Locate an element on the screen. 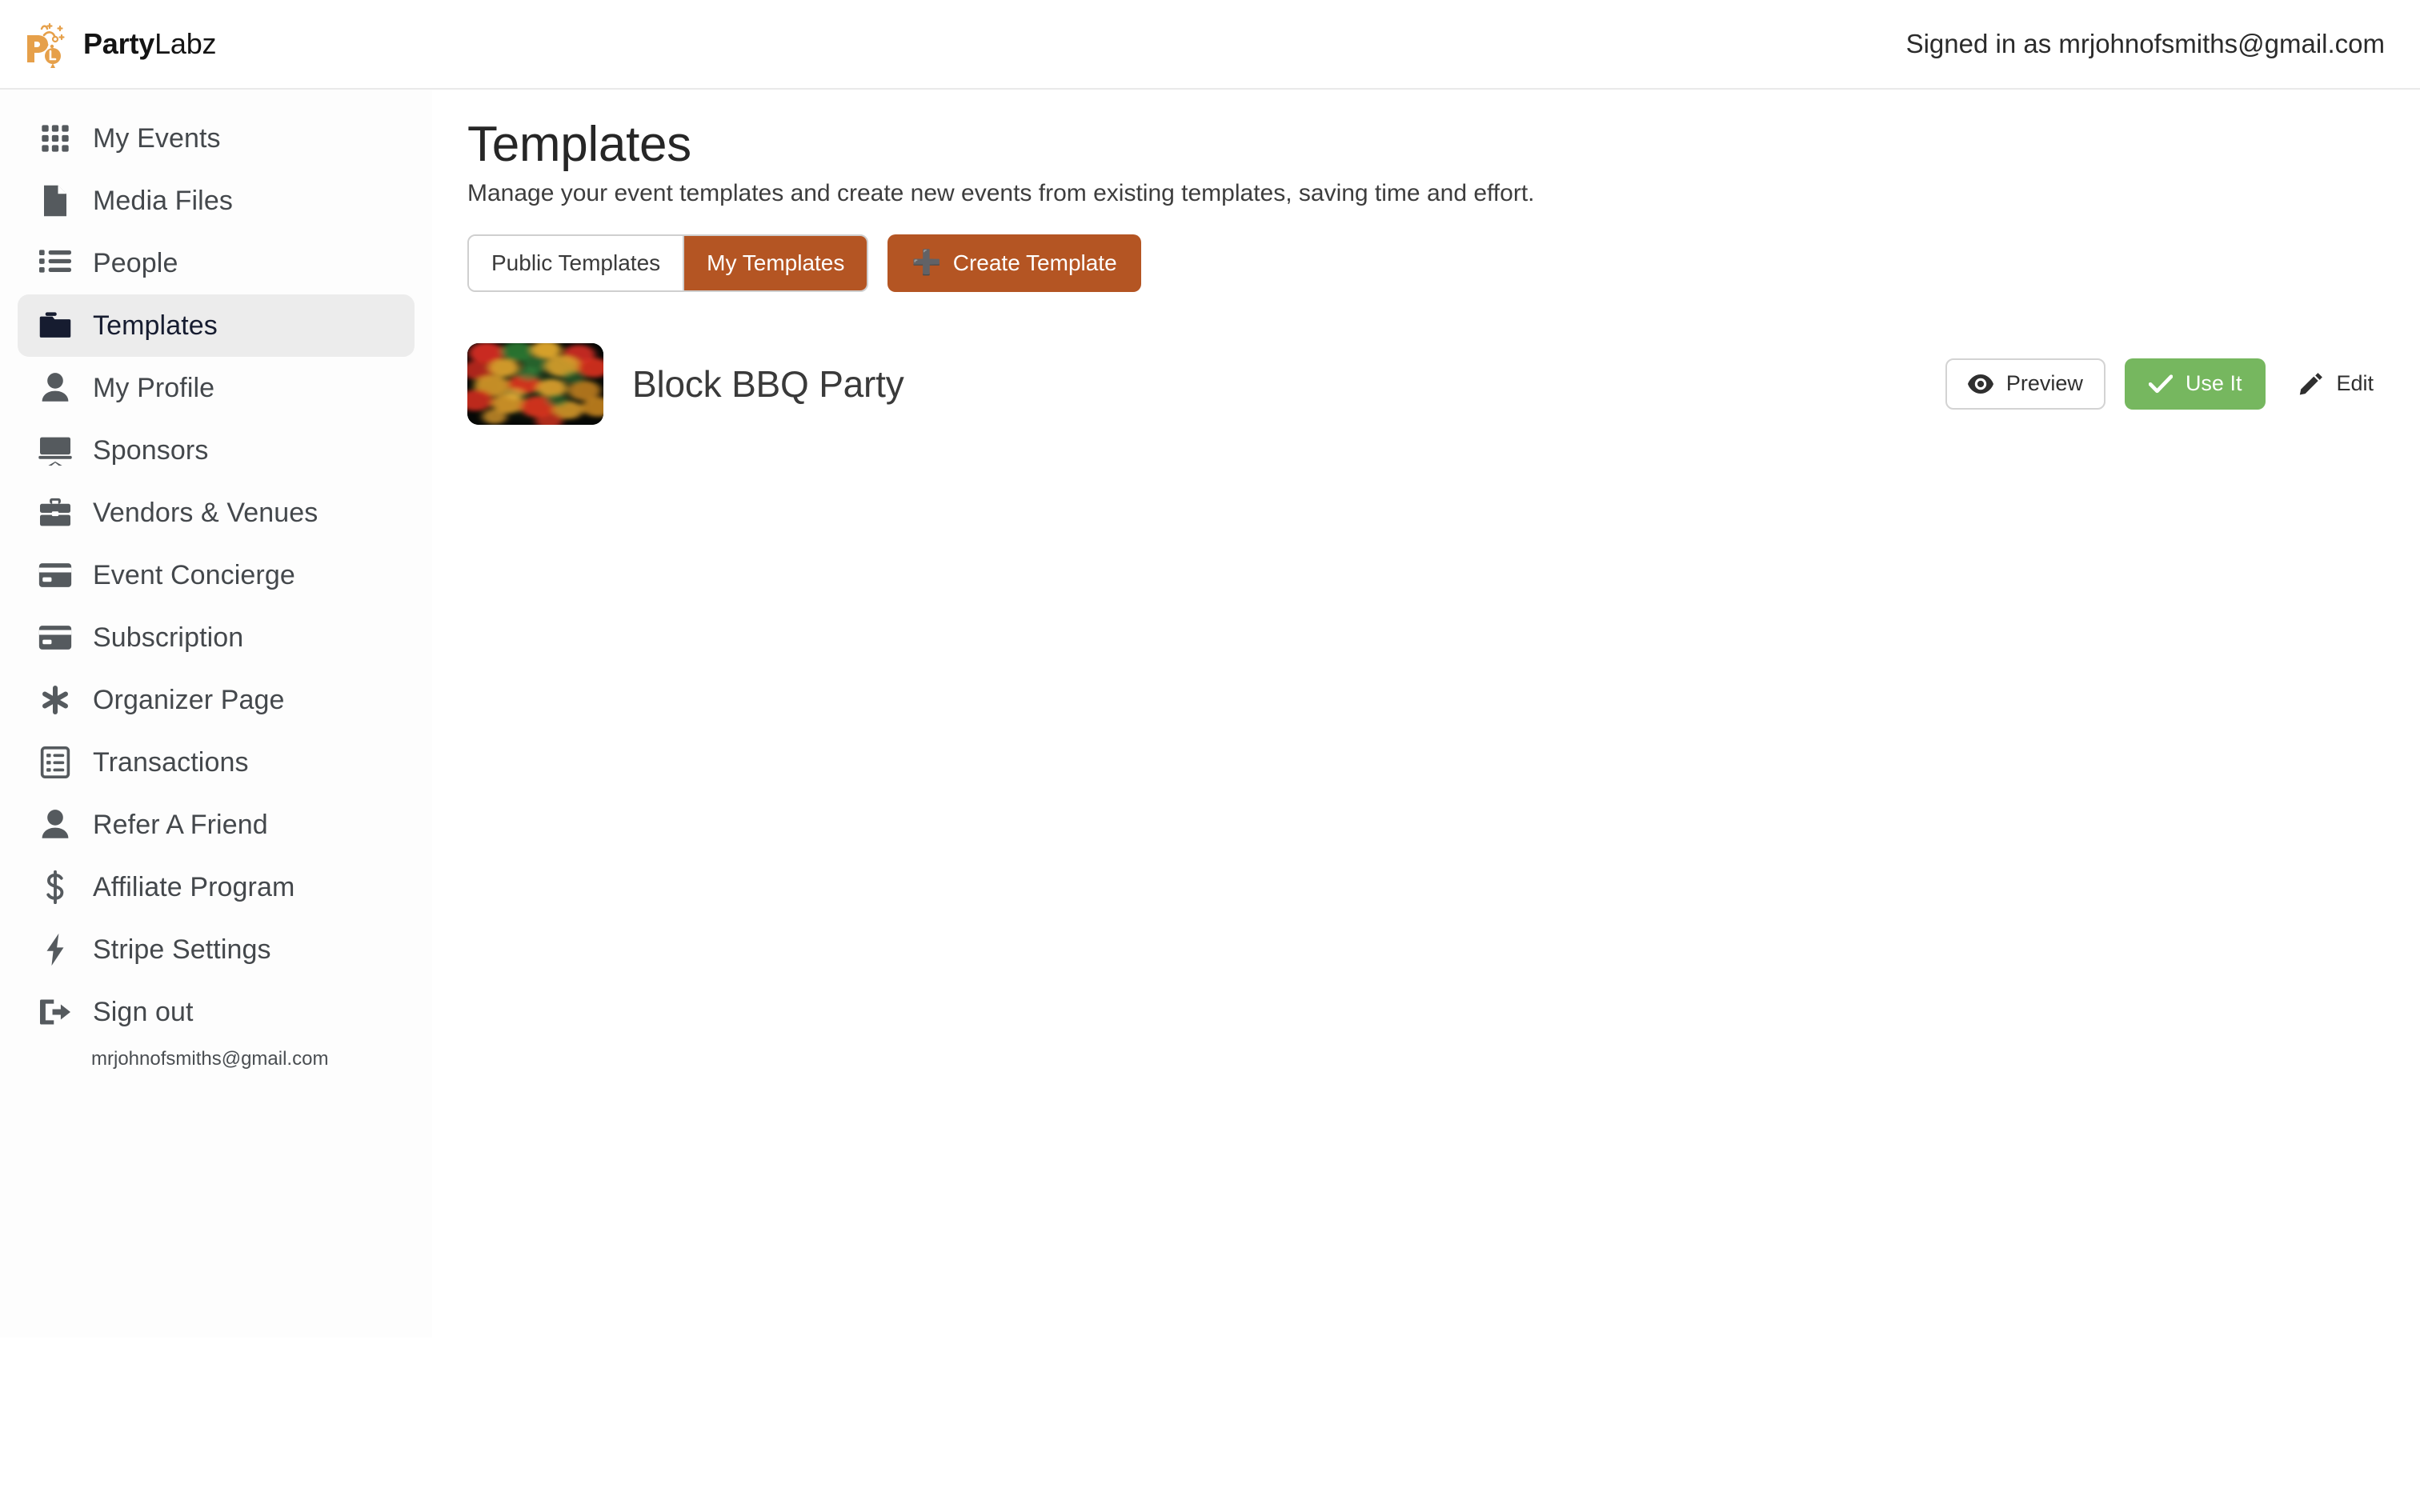 The height and width of the screenshot is (1512, 2420). preview-button: Preview is located at coordinates (2025, 384).